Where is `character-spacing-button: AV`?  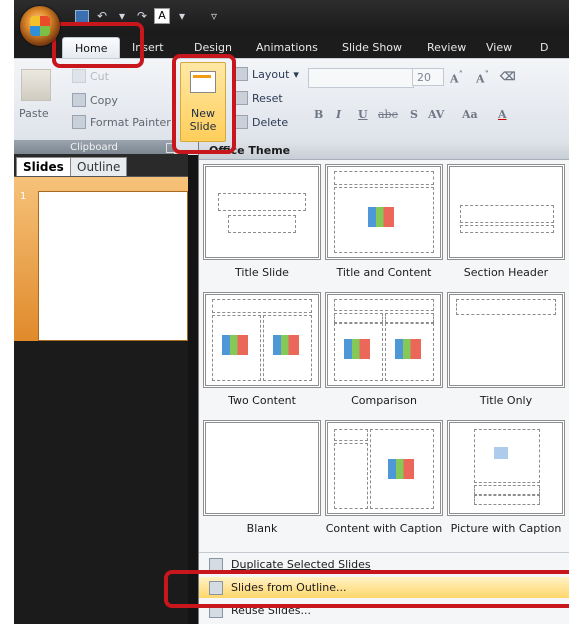
character-spacing-button: AV is located at coordinates (436, 114).